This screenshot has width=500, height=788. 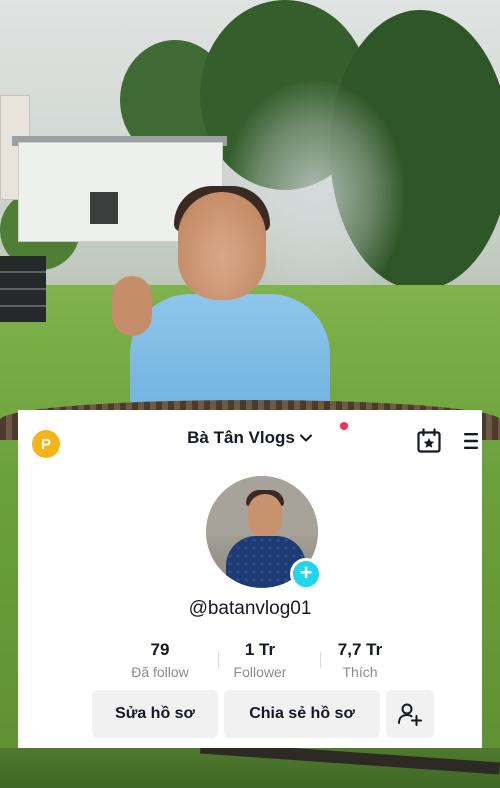 I want to click on avatar-face, so click(x=265, y=515).